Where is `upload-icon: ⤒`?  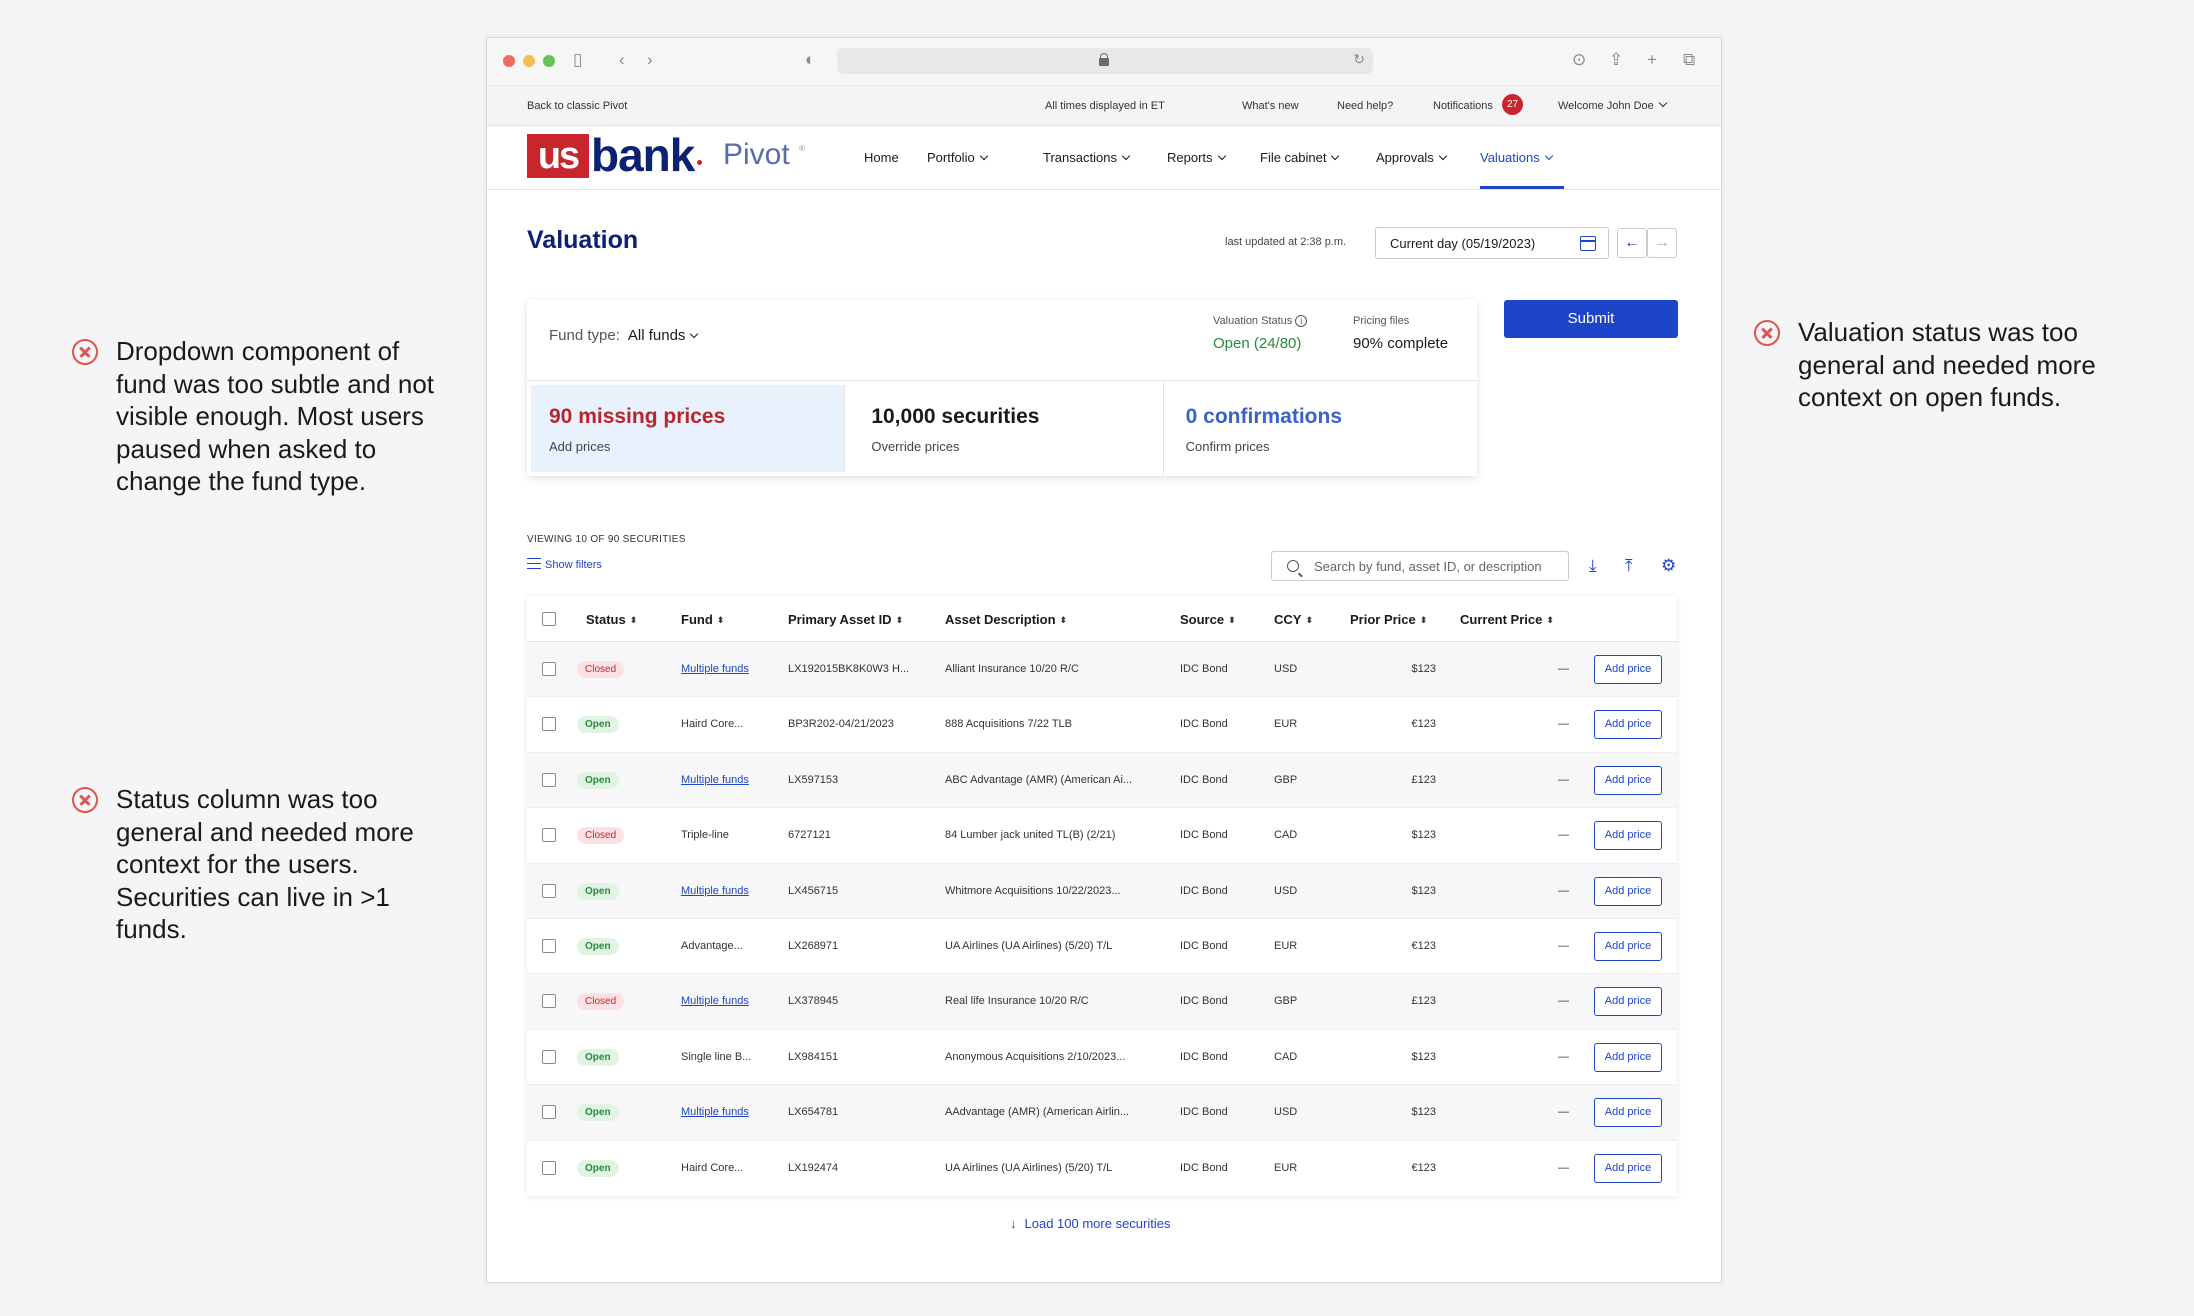
upload-icon: ⤒ is located at coordinates (1629, 566).